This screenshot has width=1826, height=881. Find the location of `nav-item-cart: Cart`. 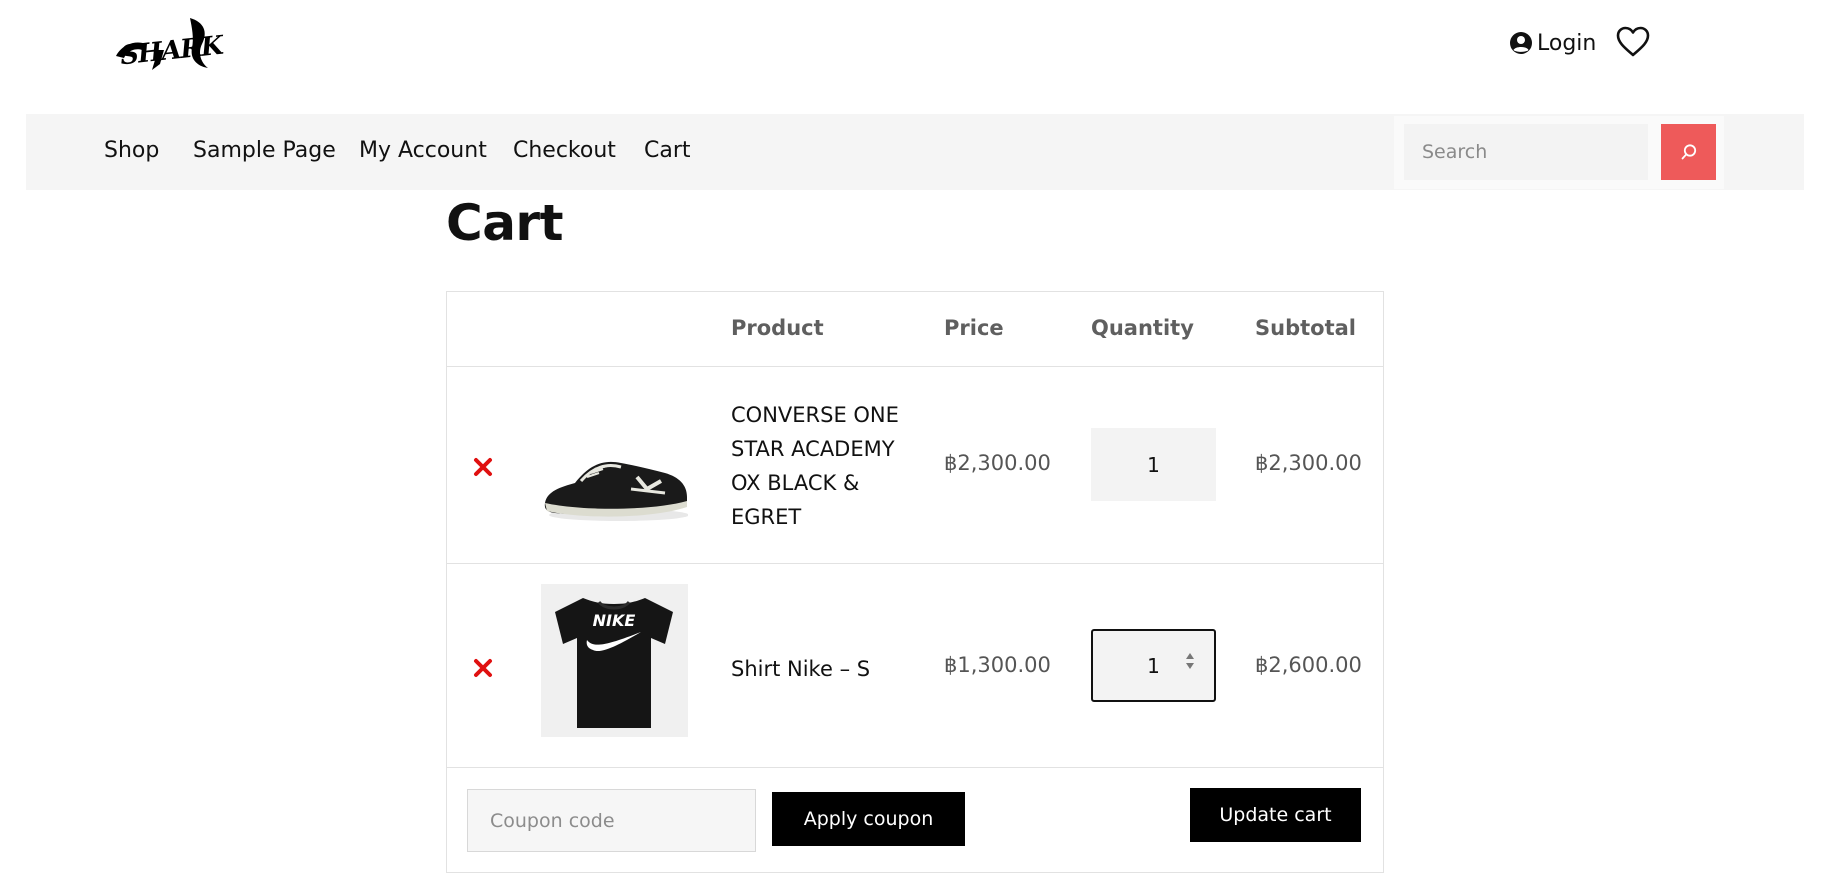

nav-item-cart: Cart is located at coordinates (667, 150).